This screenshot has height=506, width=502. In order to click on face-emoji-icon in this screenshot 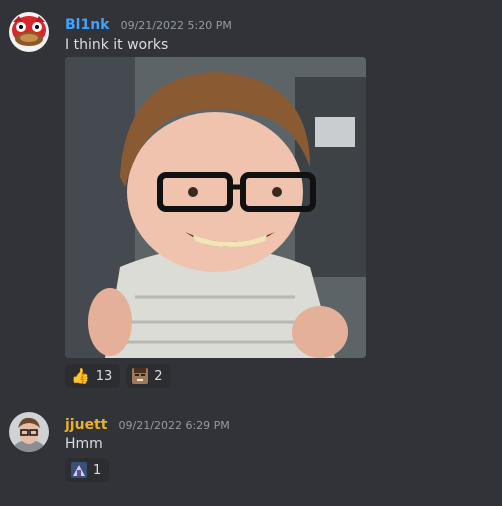, I will do `click(140, 376)`.